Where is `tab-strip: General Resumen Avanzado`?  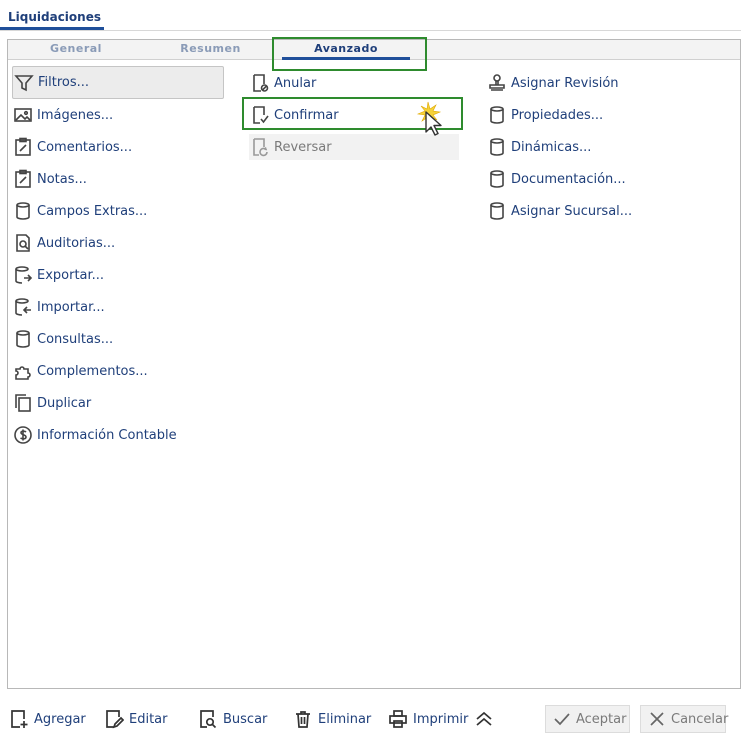
tab-strip: General Resumen Avanzado is located at coordinates (374, 50).